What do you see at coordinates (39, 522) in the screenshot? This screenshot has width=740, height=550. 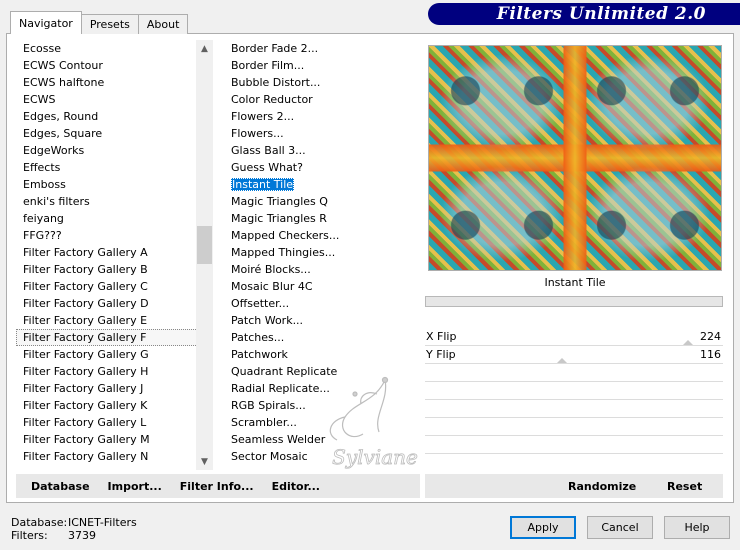 I see `database-label: Database:` at bounding box center [39, 522].